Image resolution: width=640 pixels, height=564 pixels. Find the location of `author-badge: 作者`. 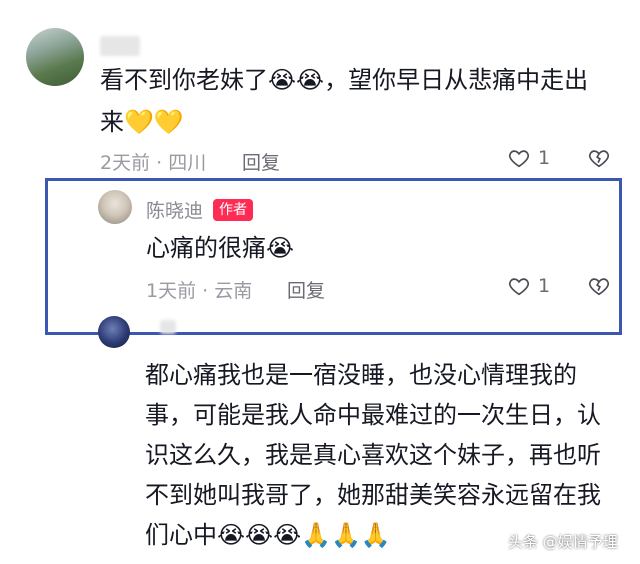

author-badge: 作者 is located at coordinates (233, 209).